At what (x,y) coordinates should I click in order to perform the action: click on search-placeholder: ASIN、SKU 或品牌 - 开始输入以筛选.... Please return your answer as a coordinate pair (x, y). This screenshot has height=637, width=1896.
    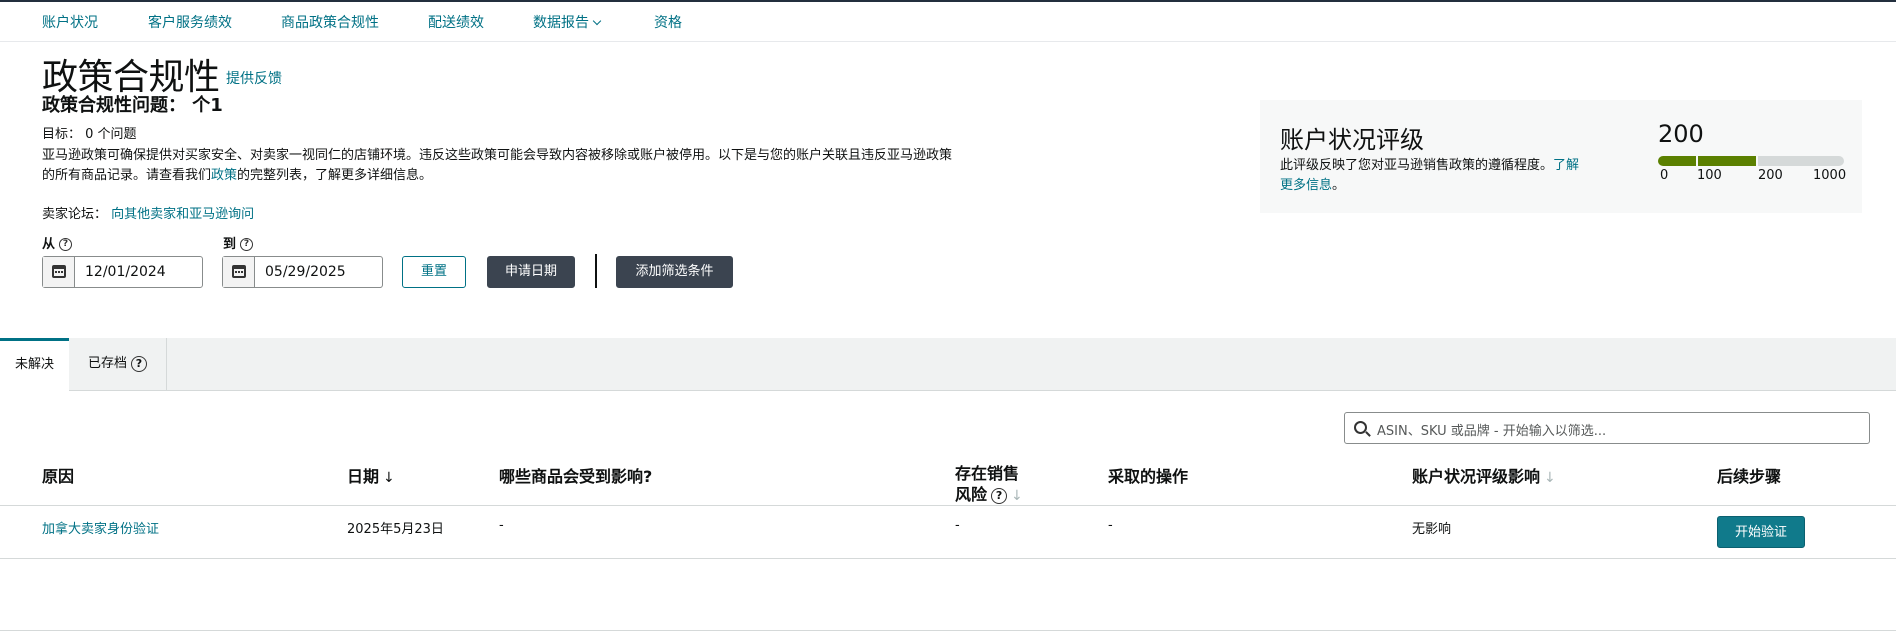
    Looking at the image, I should click on (1492, 431).